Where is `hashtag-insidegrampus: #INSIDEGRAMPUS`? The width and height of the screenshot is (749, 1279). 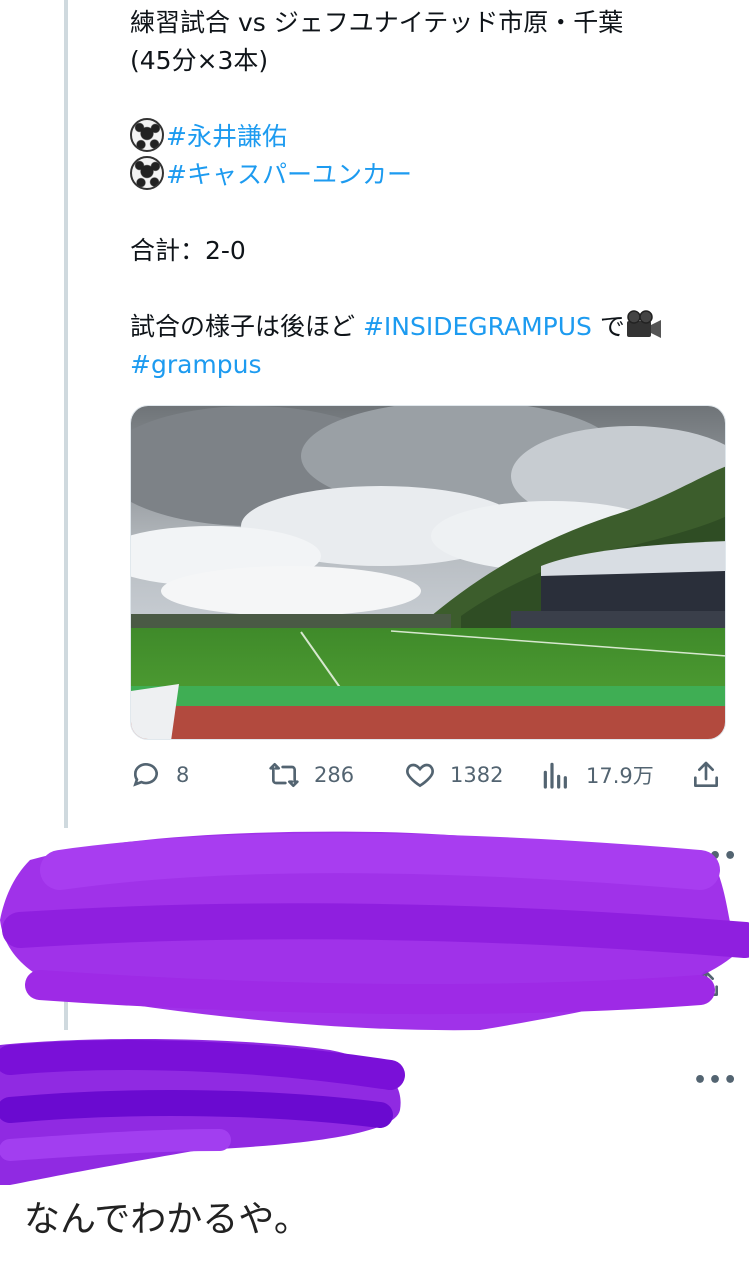
hashtag-insidegrampus: #INSIDEGRAMPUS is located at coordinates (477, 326).